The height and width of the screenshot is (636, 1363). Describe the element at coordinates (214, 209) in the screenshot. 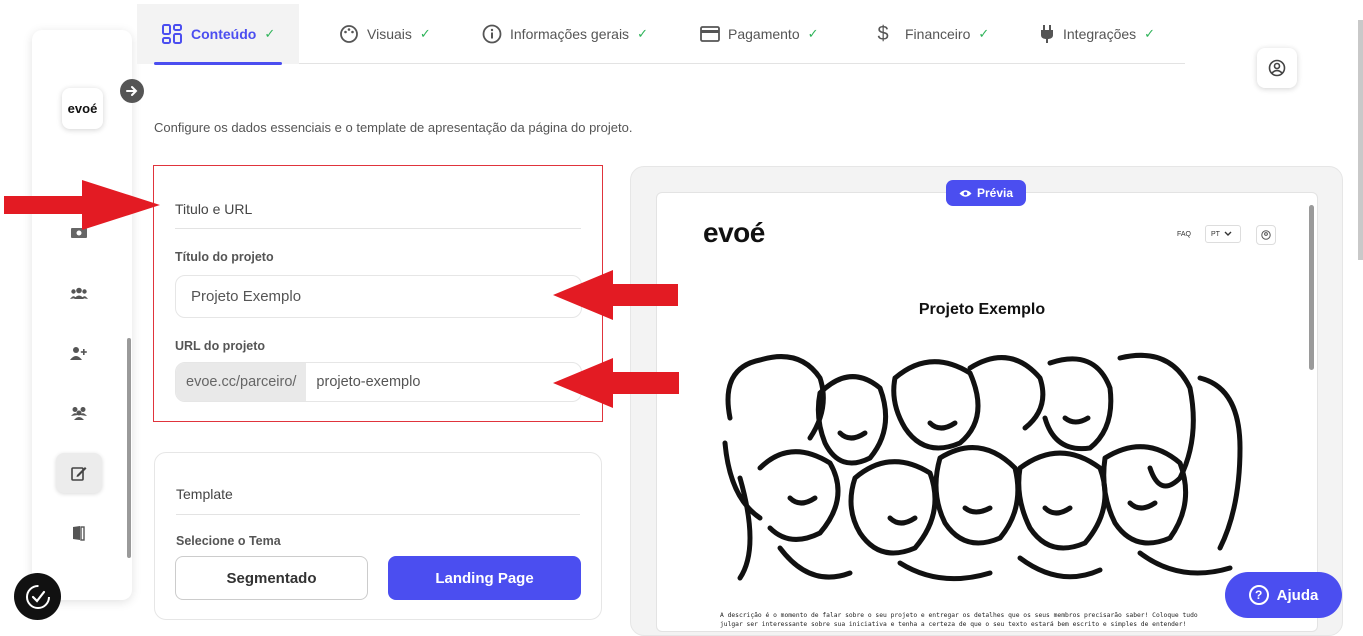

I see `card-title: Titulo e URL` at that location.